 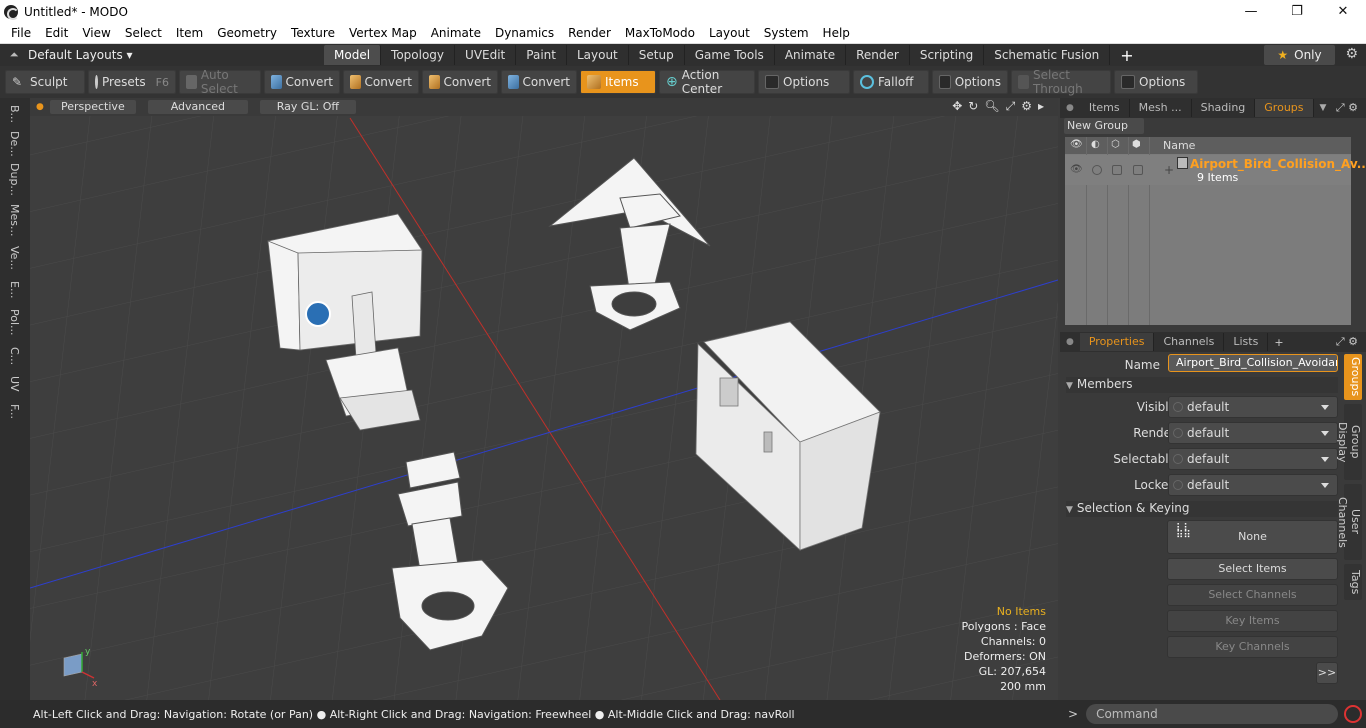 What do you see at coordinates (1251, 11) in the screenshot?
I see `minimize-button: —` at bounding box center [1251, 11].